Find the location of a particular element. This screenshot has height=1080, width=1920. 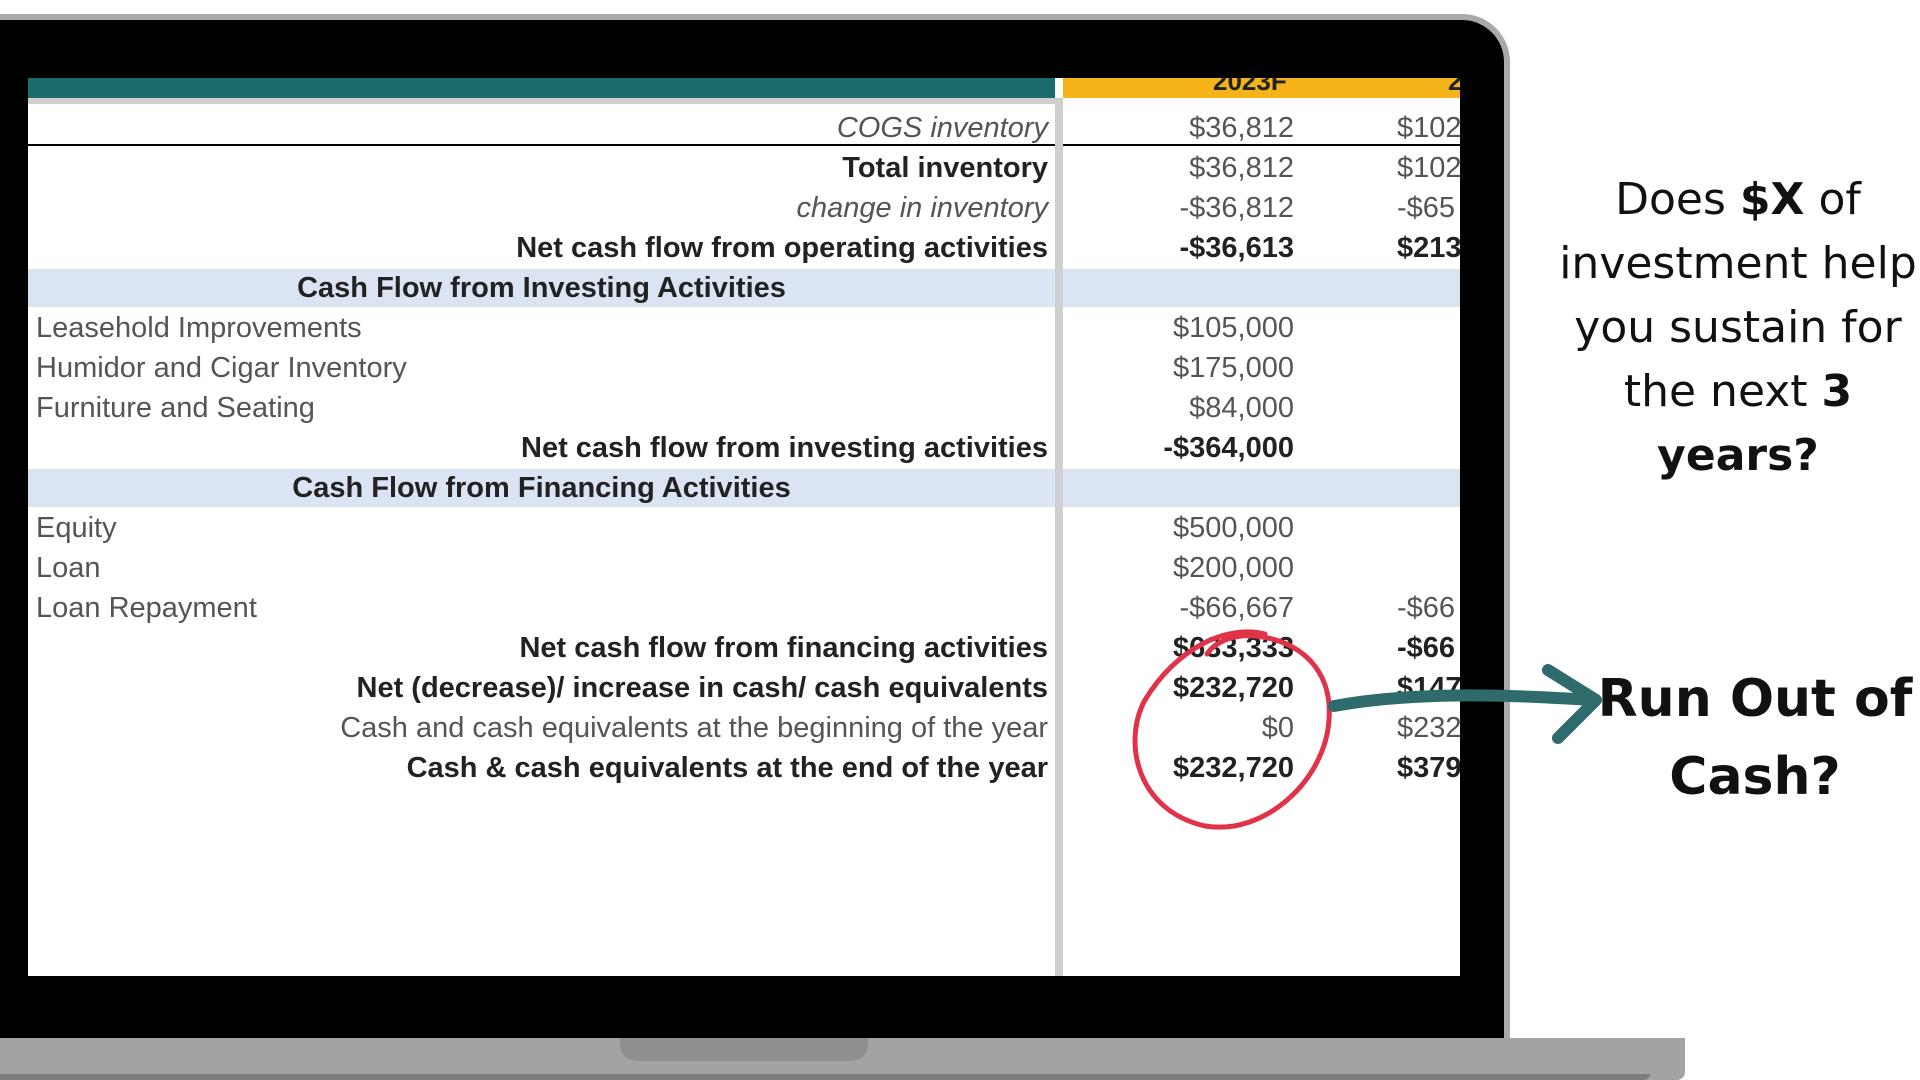

row-value-year1: -$364,000 is located at coordinates (1228, 448).